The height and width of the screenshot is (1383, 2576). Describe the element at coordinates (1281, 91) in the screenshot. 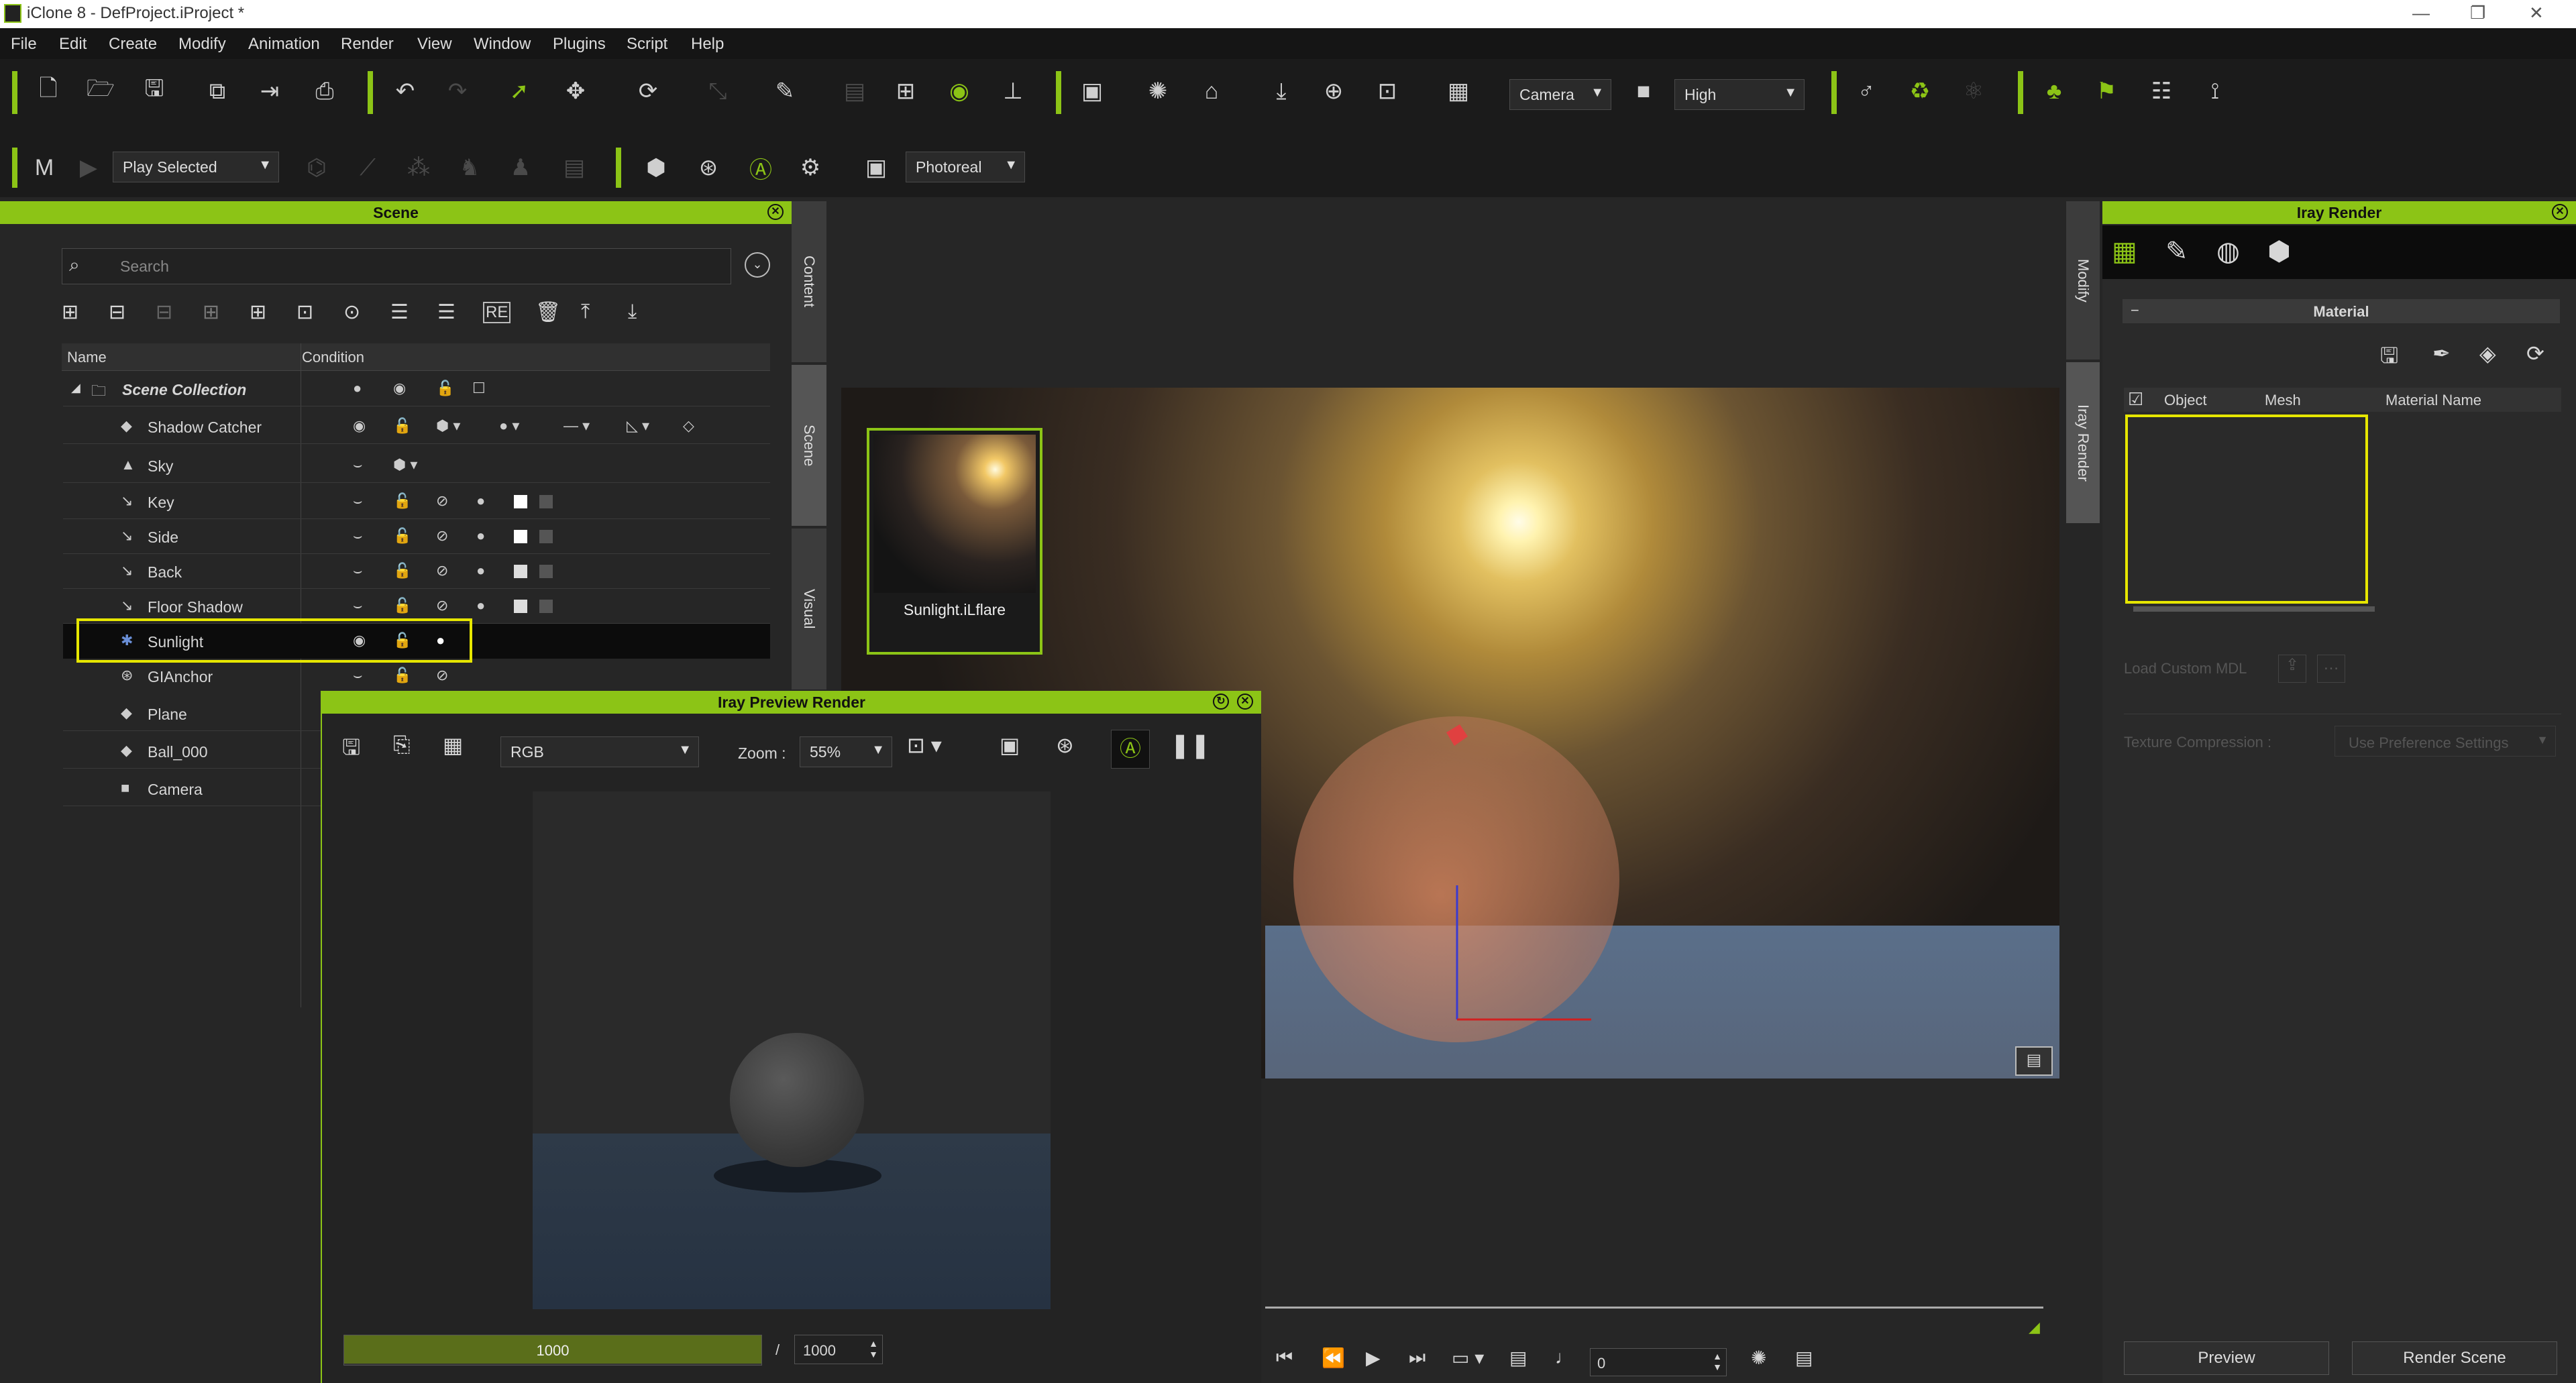

I see `drop-to-floor-icon: ⤓` at that location.